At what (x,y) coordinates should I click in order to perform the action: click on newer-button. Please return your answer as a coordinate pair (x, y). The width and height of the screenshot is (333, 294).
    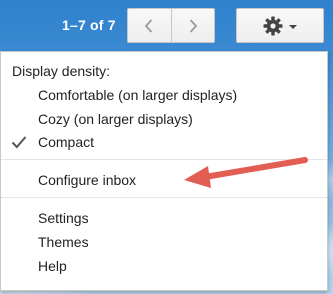
    Looking at the image, I should click on (149, 25).